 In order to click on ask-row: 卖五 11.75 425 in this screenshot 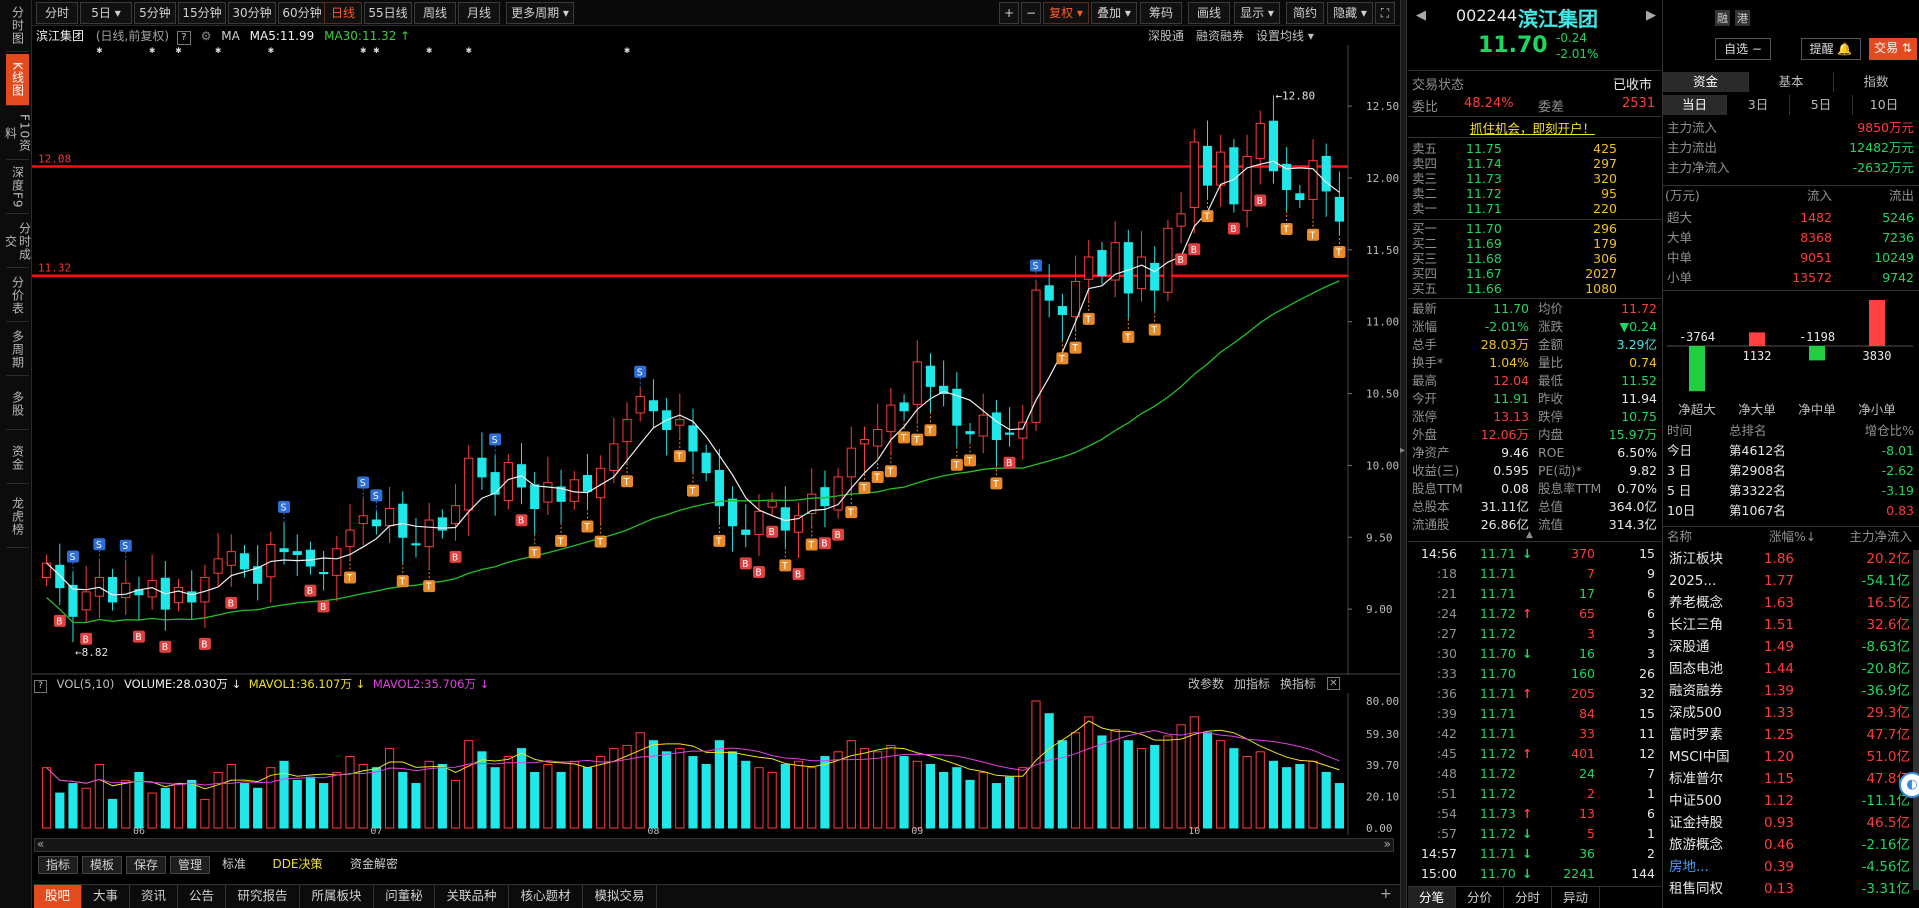, I will do `click(1534, 148)`.